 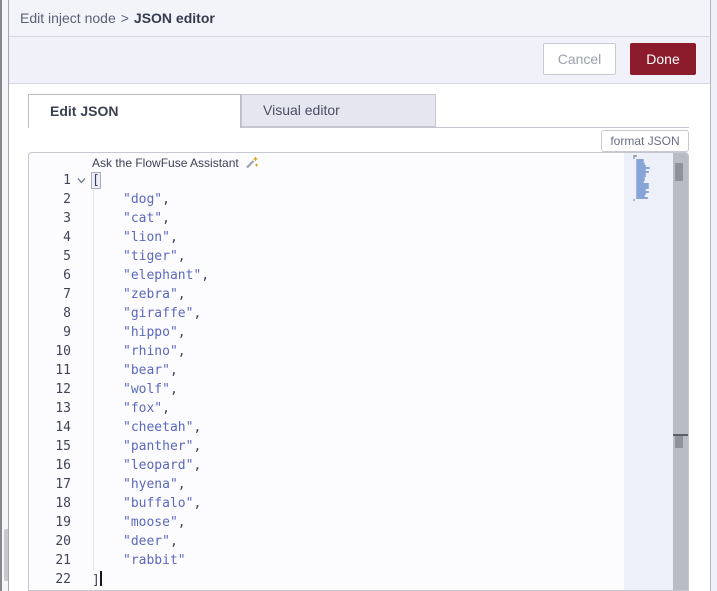 What do you see at coordinates (162, 313) in the screenshot?
I see `code-text: "giraffe",` at bounding box center [162, 313].